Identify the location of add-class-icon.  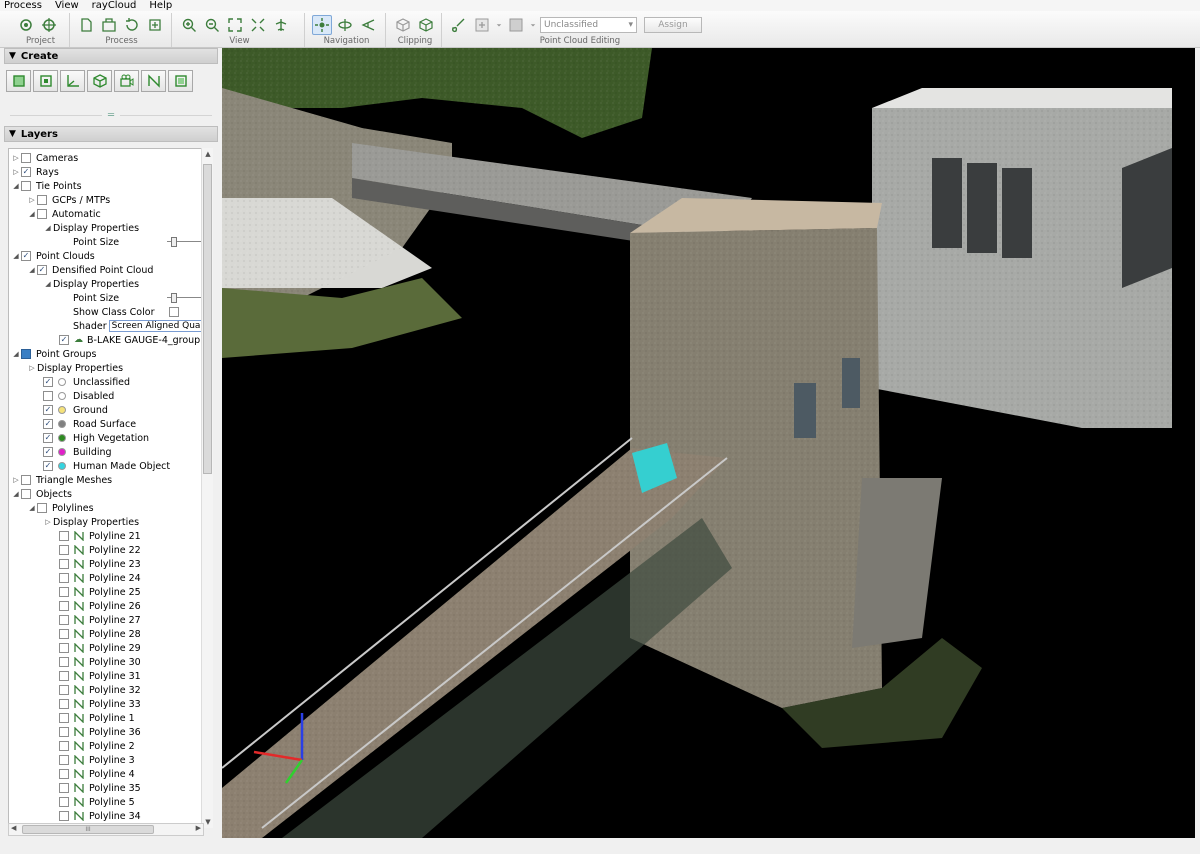
(482, 25).